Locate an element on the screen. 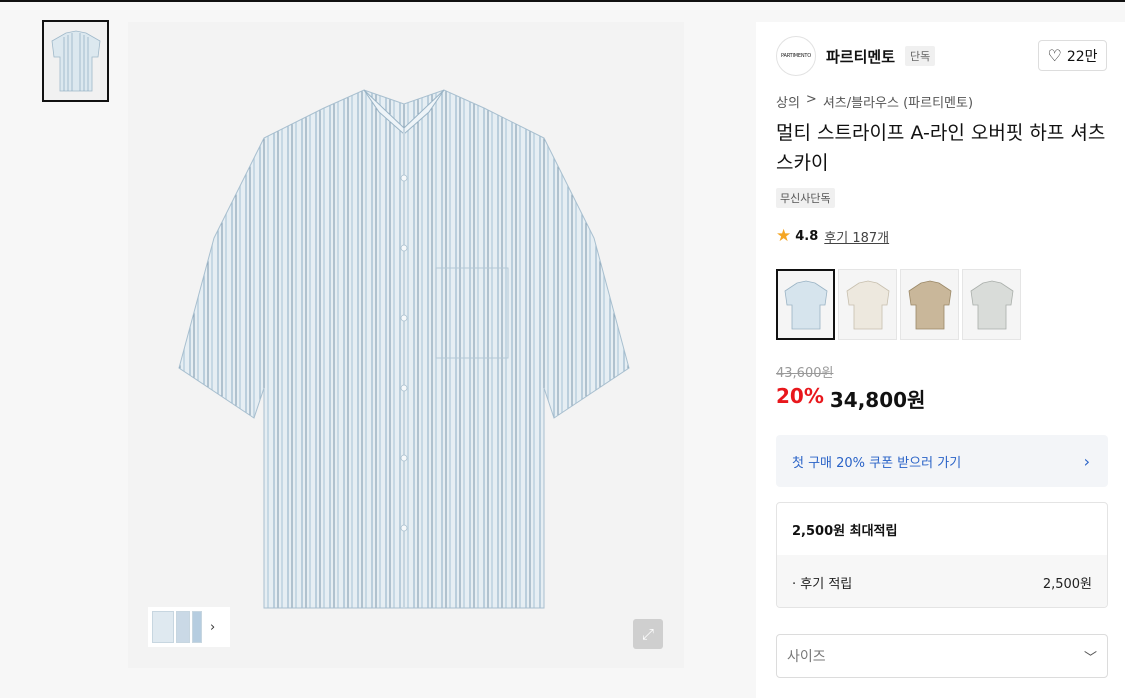 The height and width of the screenshot is (698, 1125). like-button: ♡ 22만 is located at coordinates (1072, 55).